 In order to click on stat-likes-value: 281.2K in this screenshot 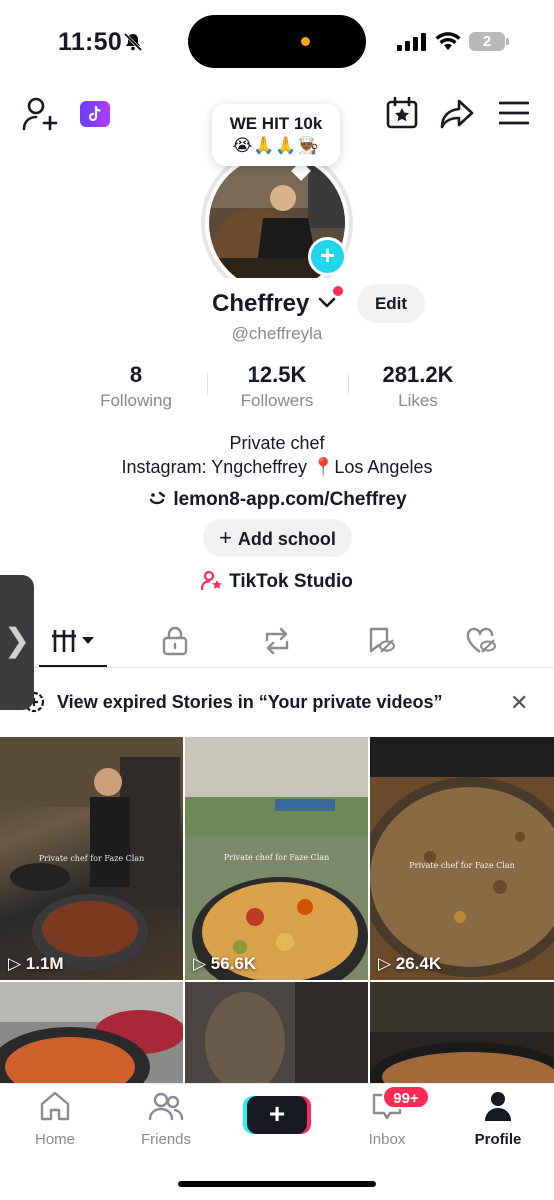, I will do `click(418, 374)`.